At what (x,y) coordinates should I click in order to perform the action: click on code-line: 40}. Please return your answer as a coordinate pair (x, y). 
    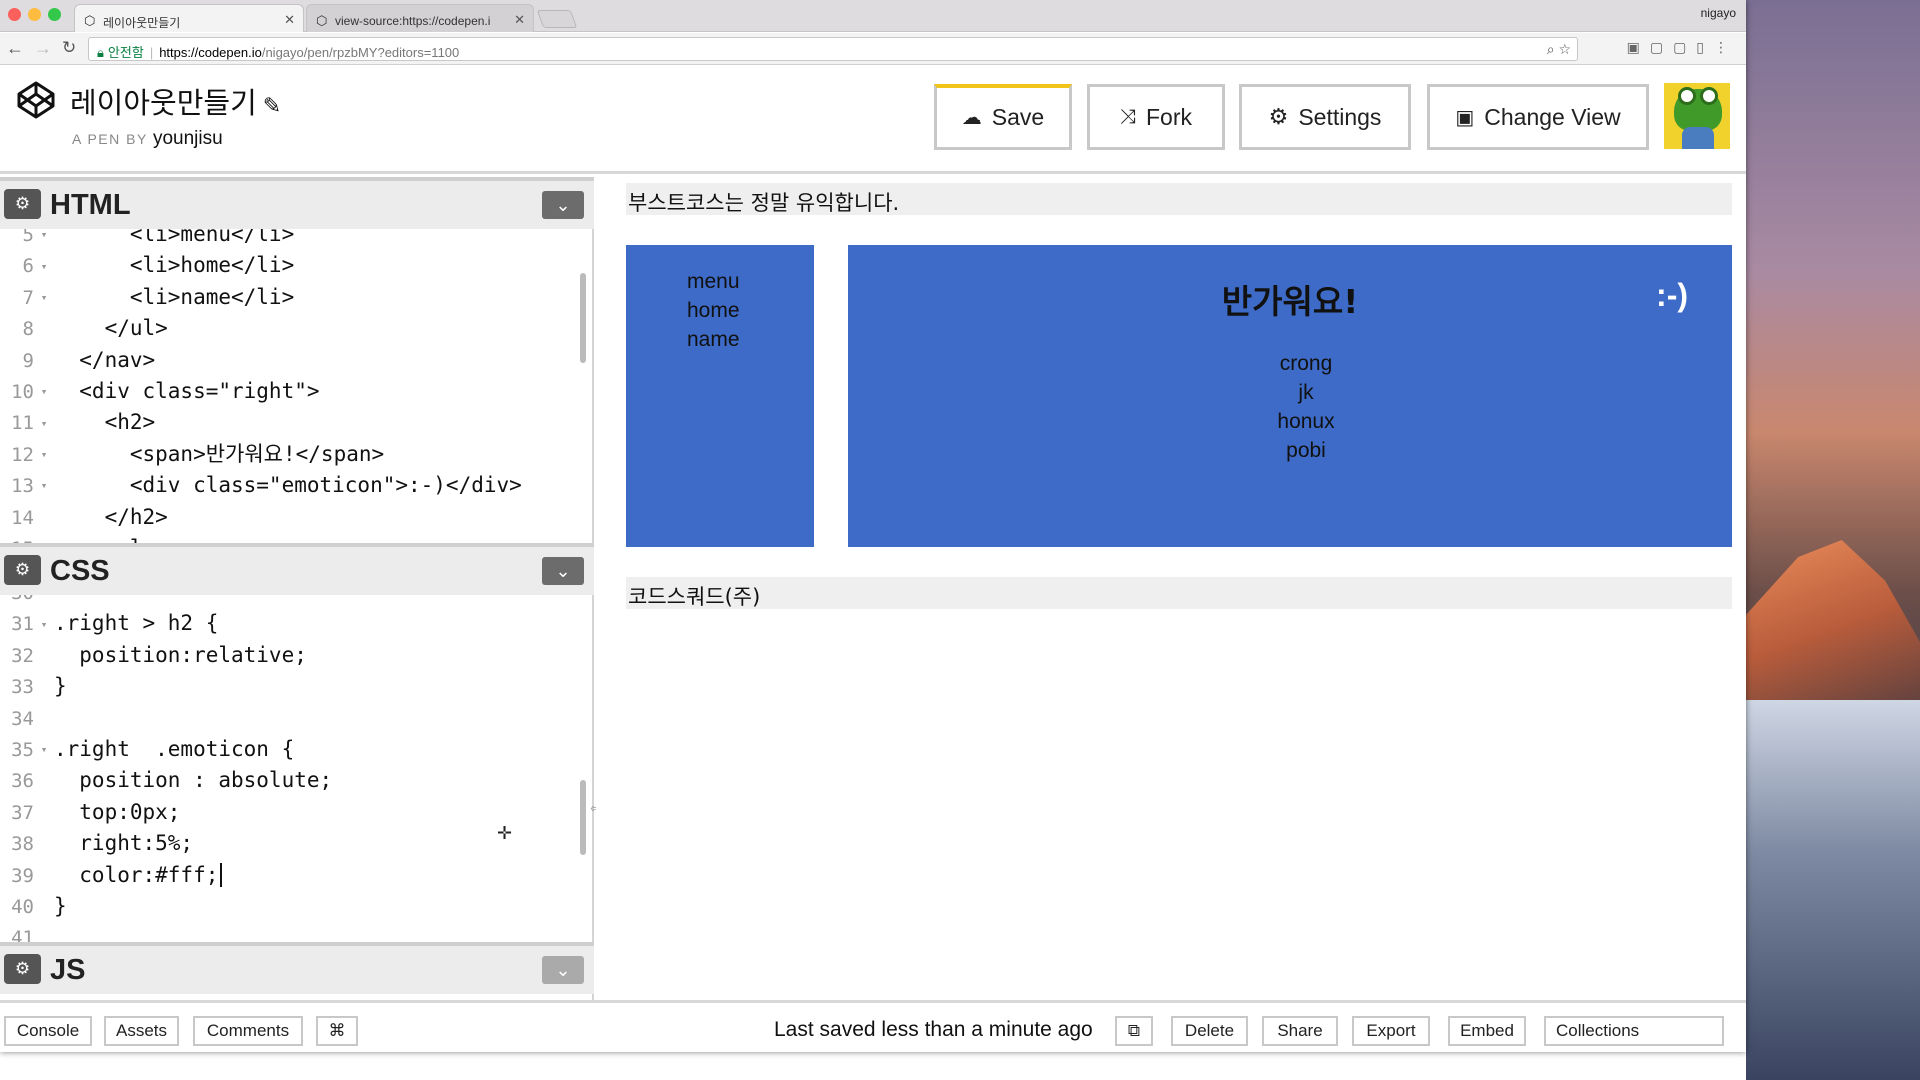
    Looking at the image, I should click on (292, 906).